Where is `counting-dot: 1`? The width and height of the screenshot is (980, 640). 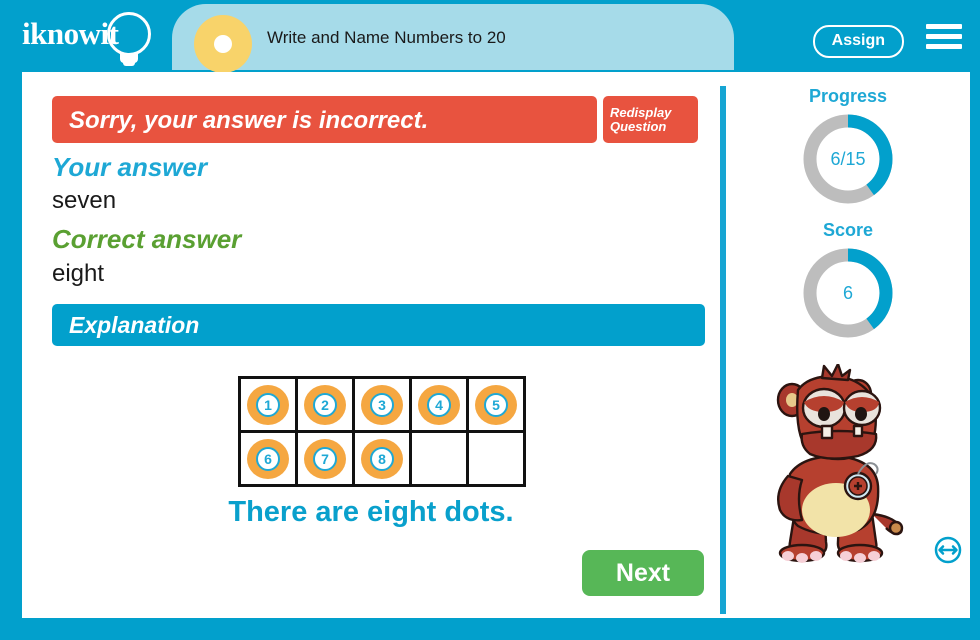 counting-dot: 1 is located at coordinates (268, 404).